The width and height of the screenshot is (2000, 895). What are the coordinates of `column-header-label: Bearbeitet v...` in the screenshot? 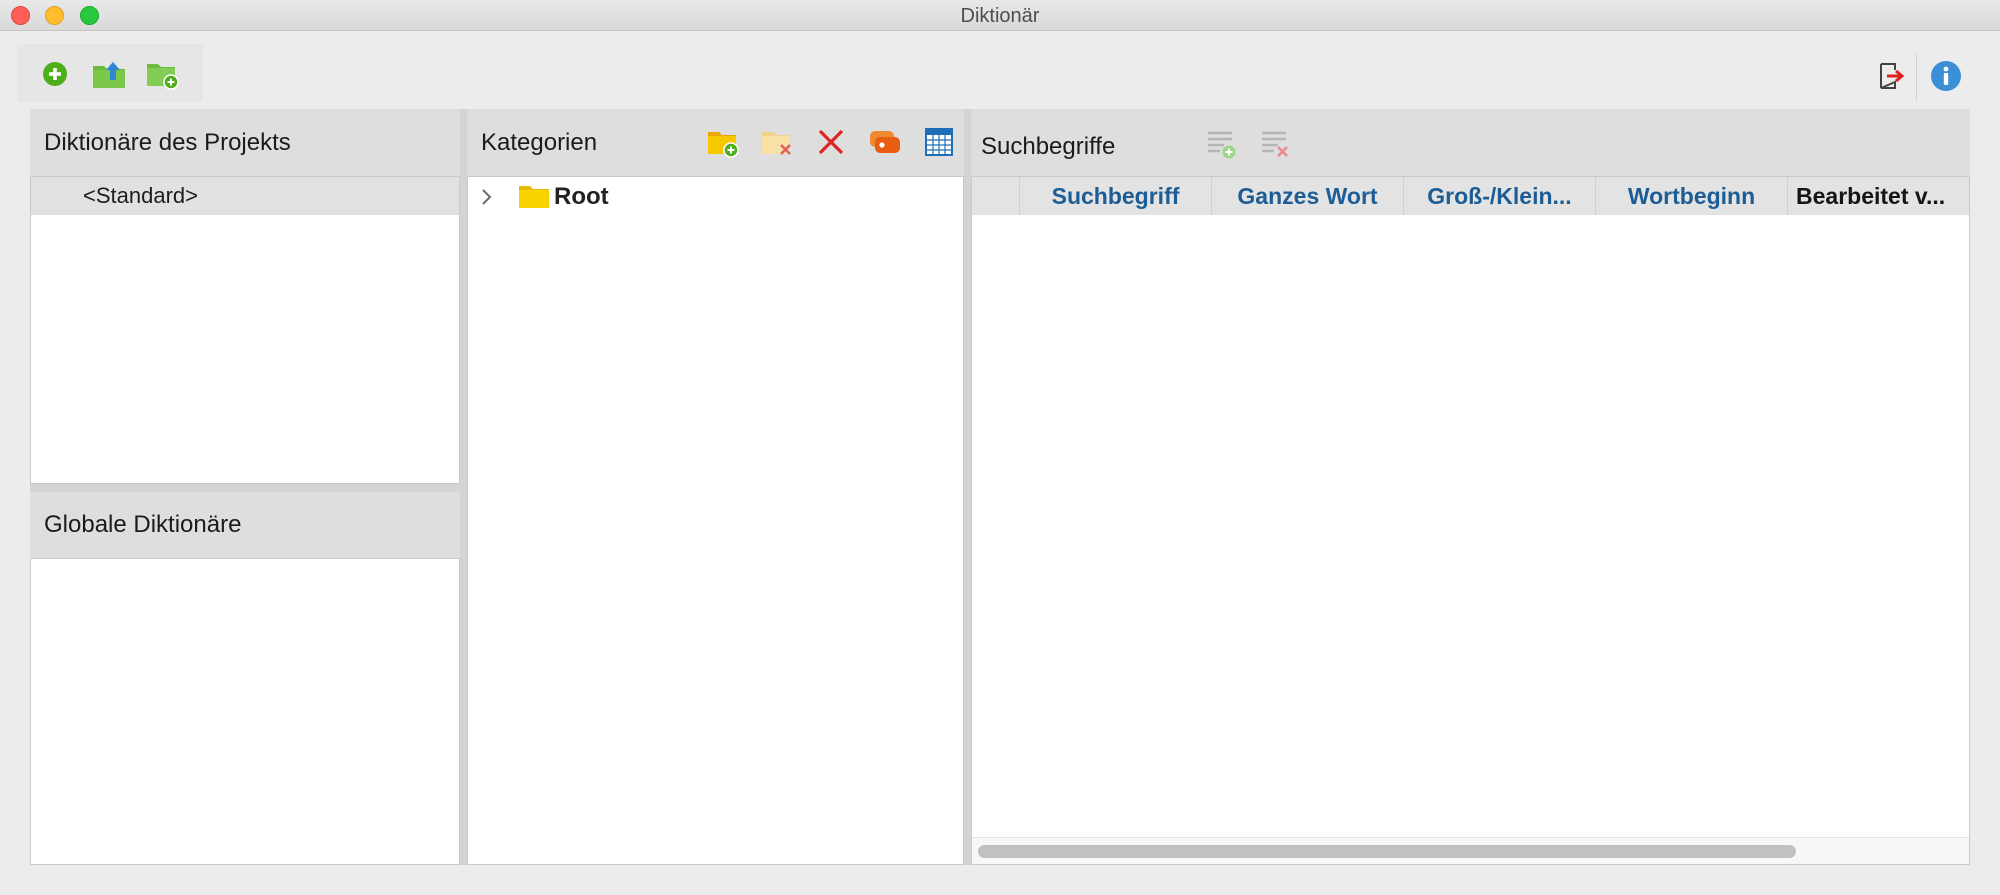 It's located at (1871, 195).